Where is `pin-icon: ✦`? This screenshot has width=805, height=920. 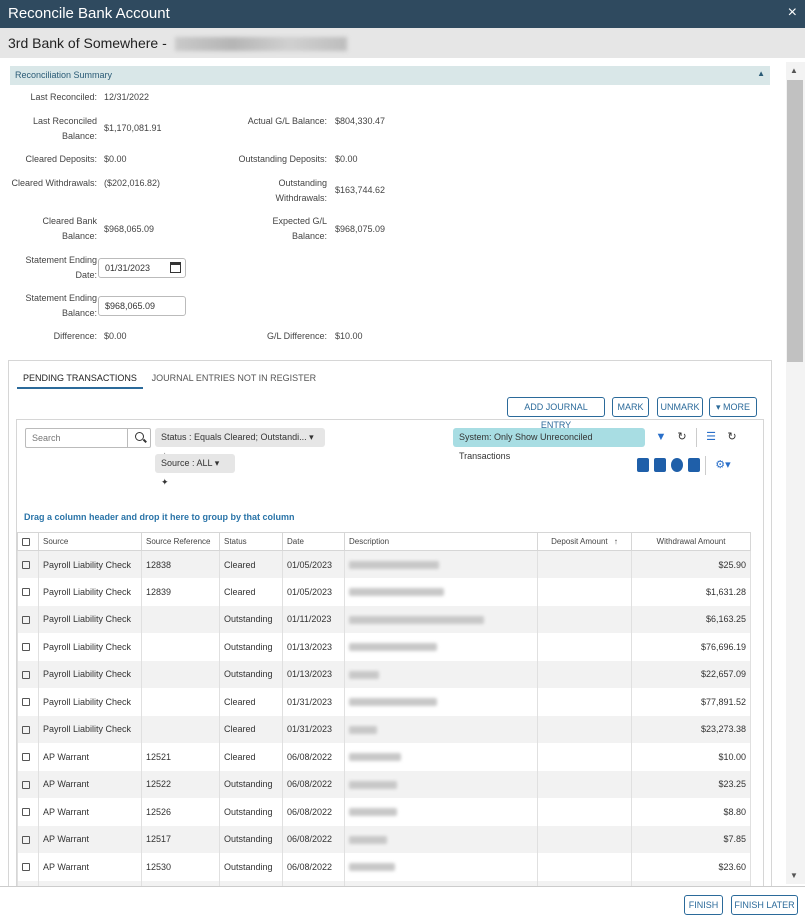 pin-icon: ✦ is located at coordinates (165, 482).